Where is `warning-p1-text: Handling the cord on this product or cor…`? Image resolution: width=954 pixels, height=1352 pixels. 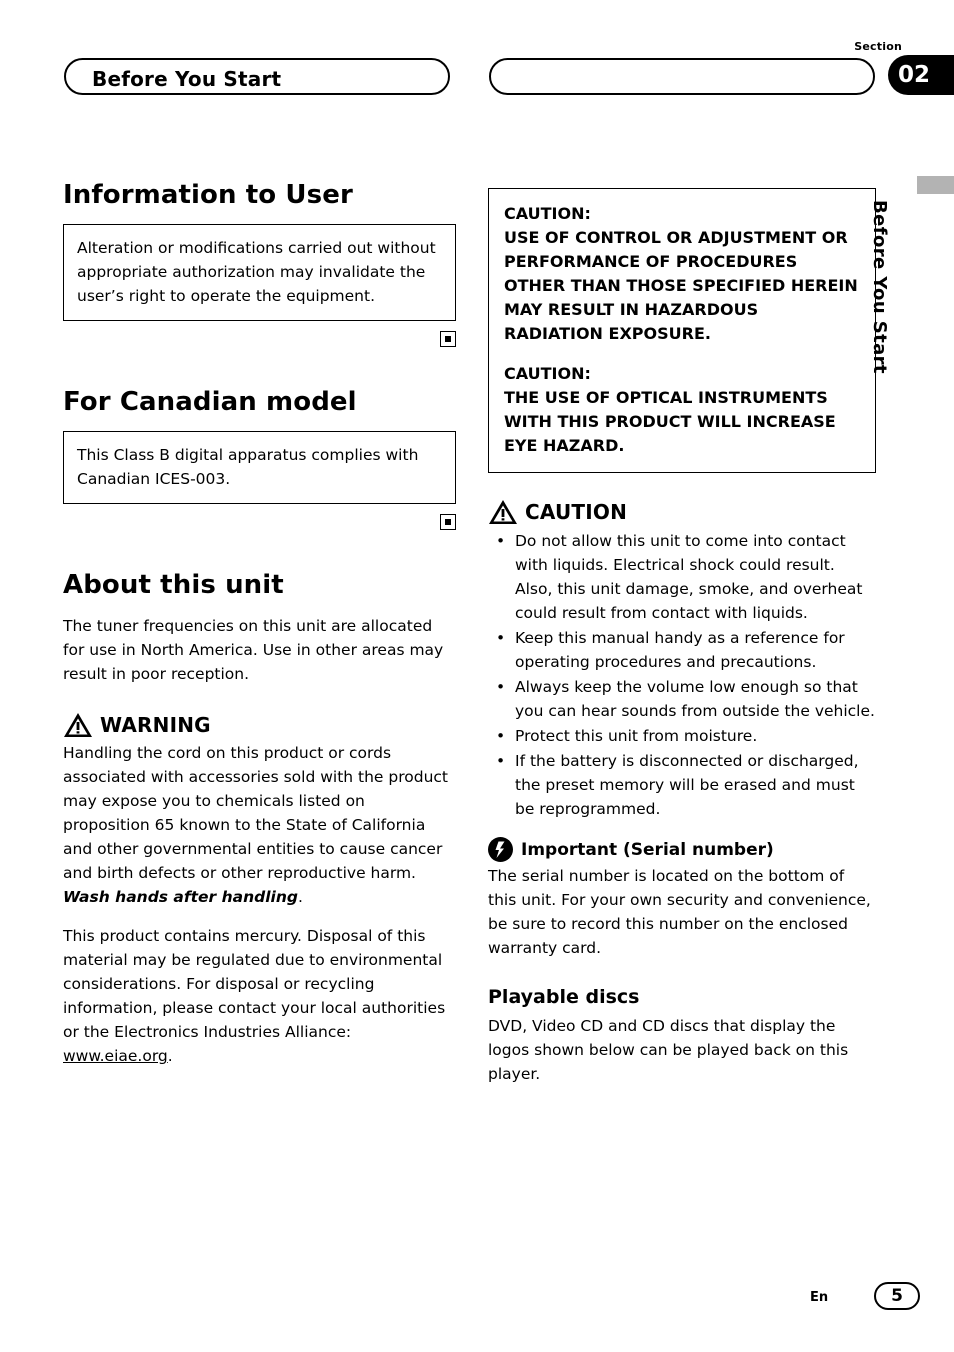
warning-p1-text: Handling the cord on this product or cor… is located at coordinates (256, 813).